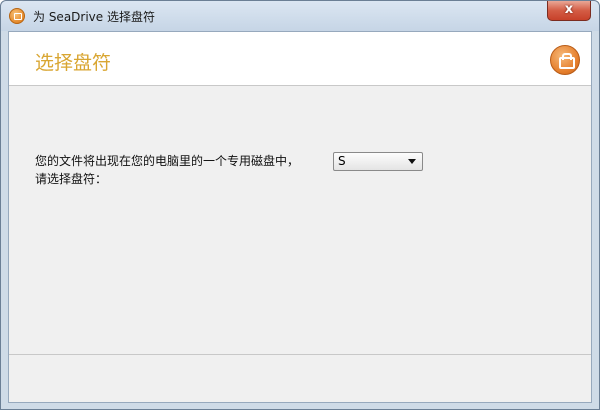 The image size is (600, 410). What do you see at coordinates (17, 16) in the screenshot?
I see `app-icon` at bounding box center [17, 16].